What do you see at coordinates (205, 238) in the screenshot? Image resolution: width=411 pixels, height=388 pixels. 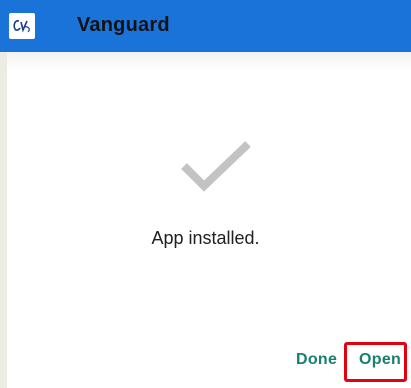 I see `install-status-message: App installed.` at bounding box center [205, 238].